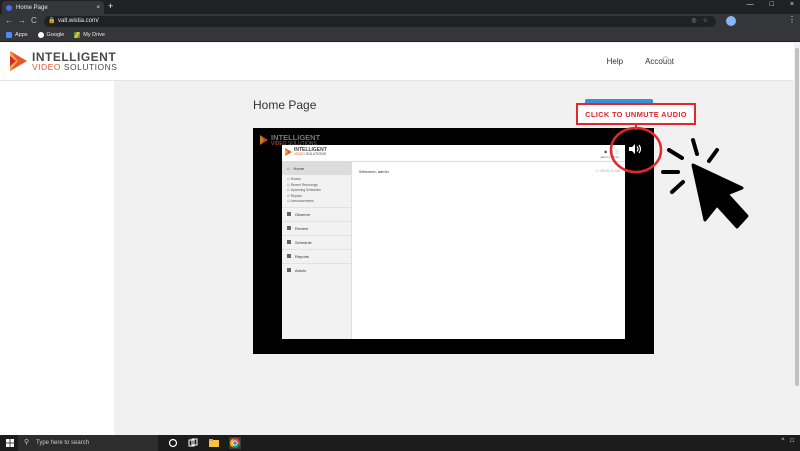 This screenshot has width=800, height=451. Describe the element at coordinates (788, 441) in the screenshot. I see `system-tray: ^ □` at that location.